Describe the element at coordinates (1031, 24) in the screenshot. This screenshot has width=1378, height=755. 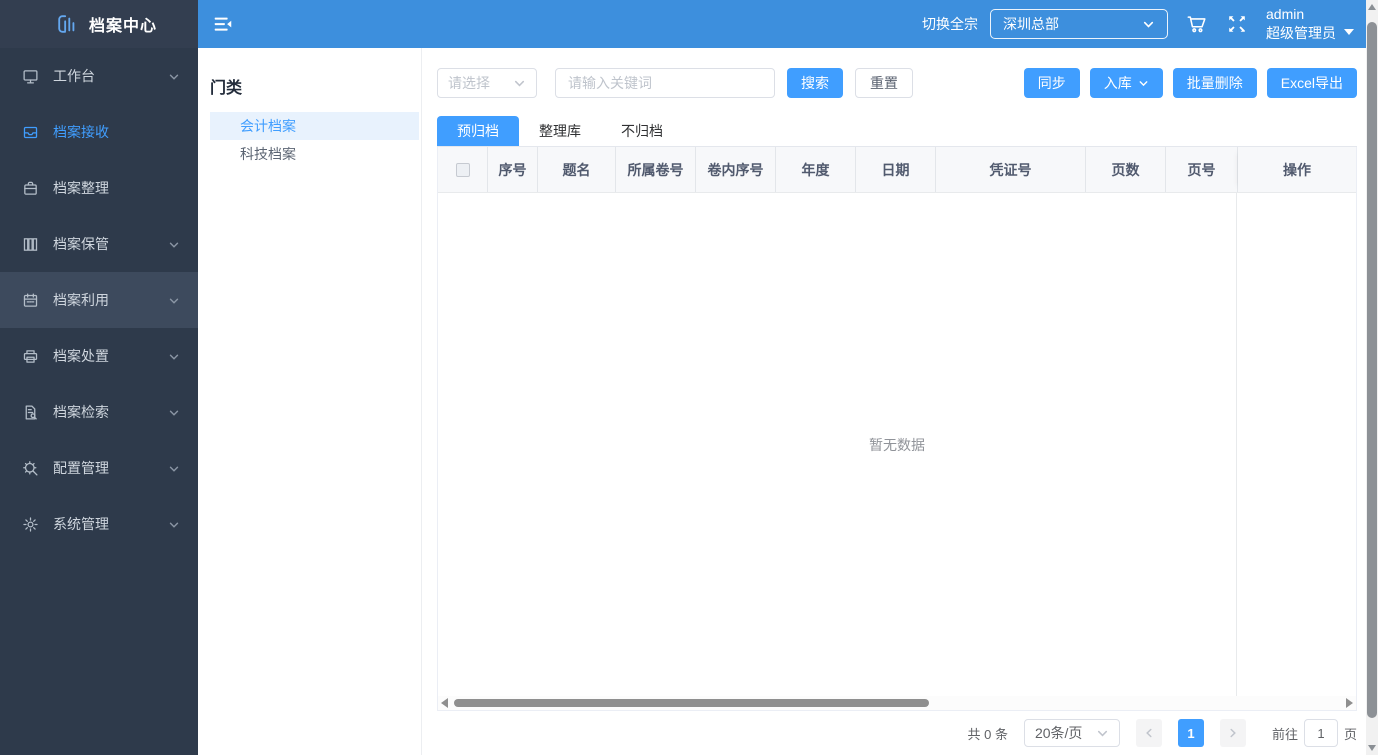
I see `fonds-select-value: 深圳总部` at that location.